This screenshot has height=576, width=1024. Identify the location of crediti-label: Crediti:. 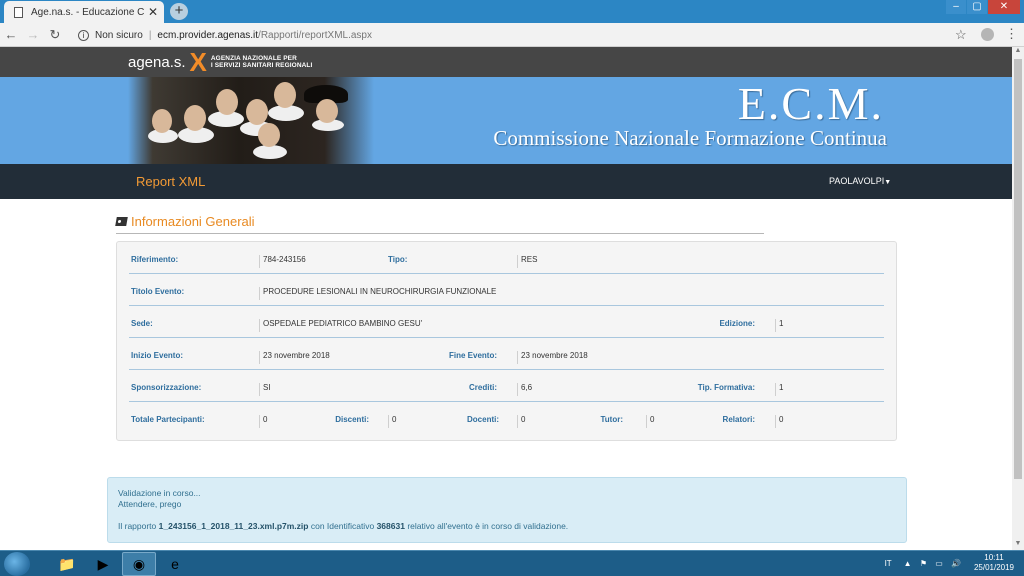
(483, 387).